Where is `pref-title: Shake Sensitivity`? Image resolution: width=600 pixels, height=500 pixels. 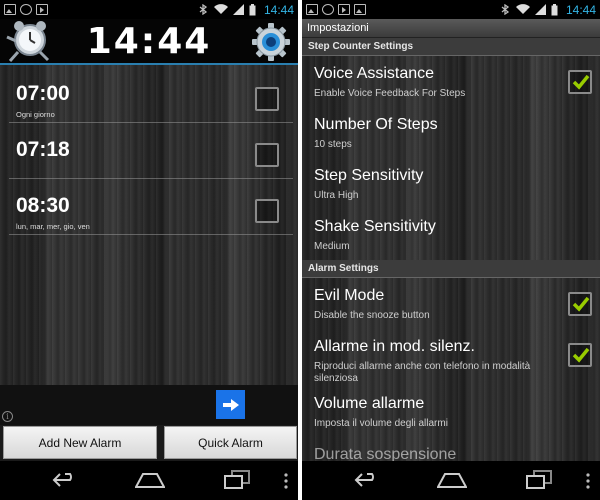 pref-title: Shake Sensitivity is located at coordinates (375, 226).